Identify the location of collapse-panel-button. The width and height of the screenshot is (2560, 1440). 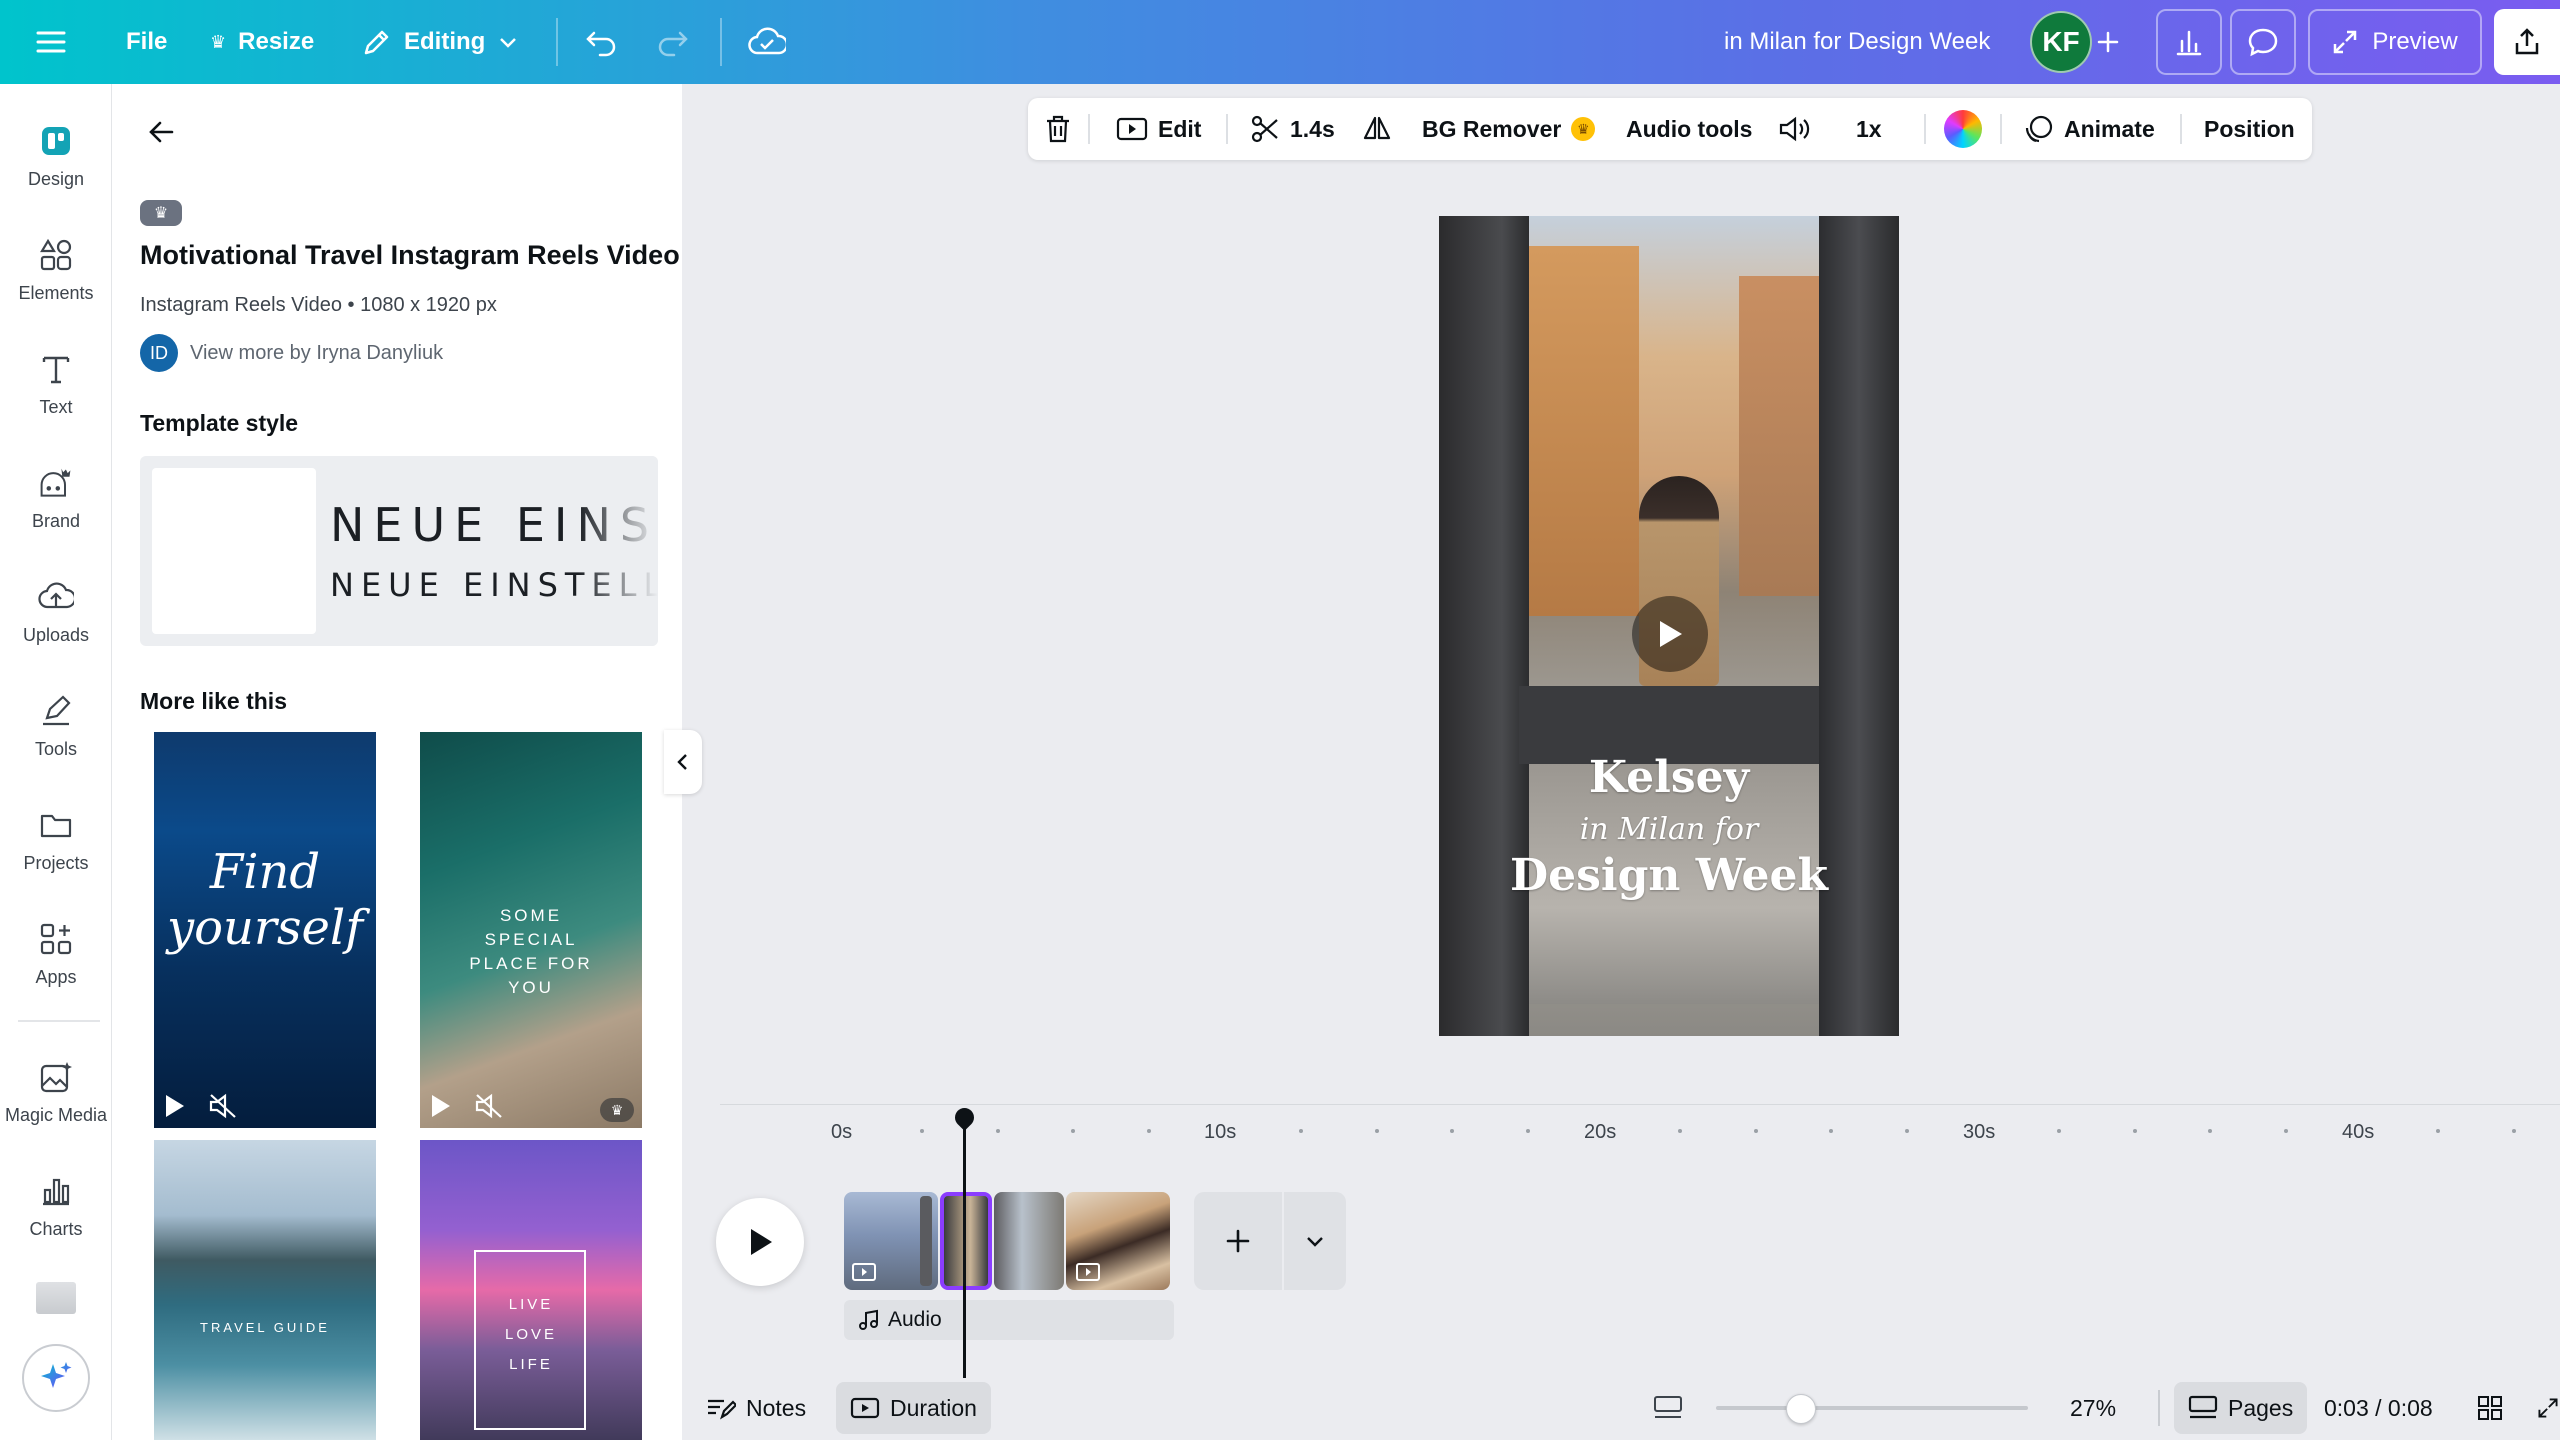
(683, 762).